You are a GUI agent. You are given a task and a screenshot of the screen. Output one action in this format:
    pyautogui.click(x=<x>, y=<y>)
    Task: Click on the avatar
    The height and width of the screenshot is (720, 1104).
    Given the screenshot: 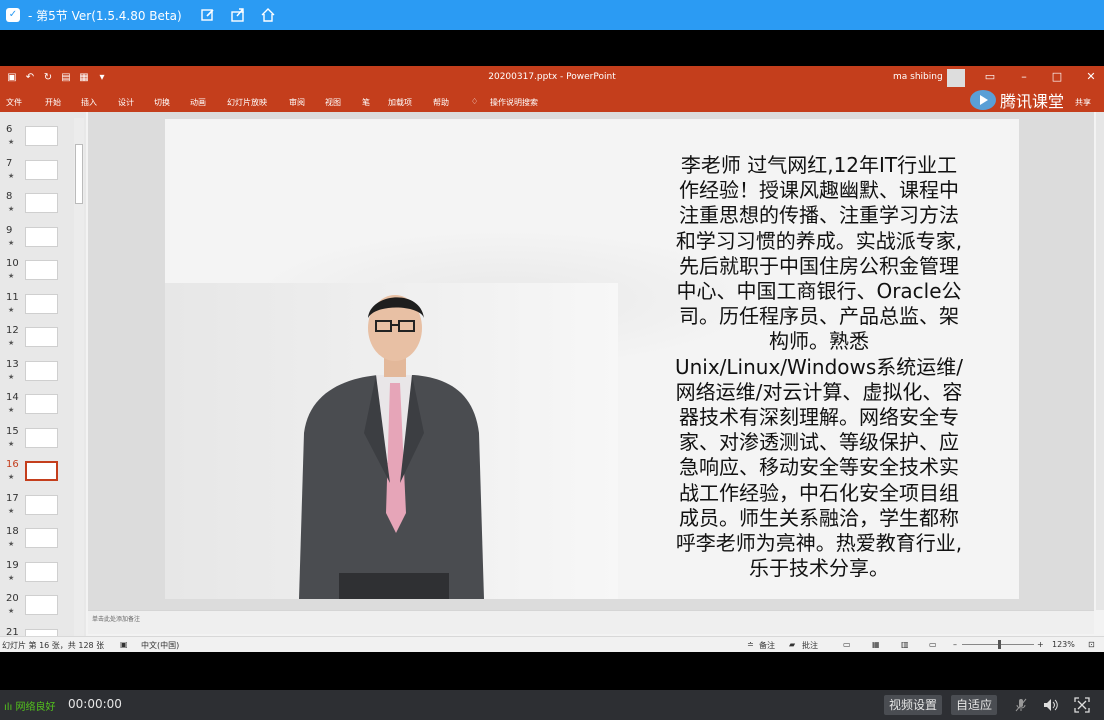 What is the action you would take?
    pyautogui.click(x=956, y=78)
    